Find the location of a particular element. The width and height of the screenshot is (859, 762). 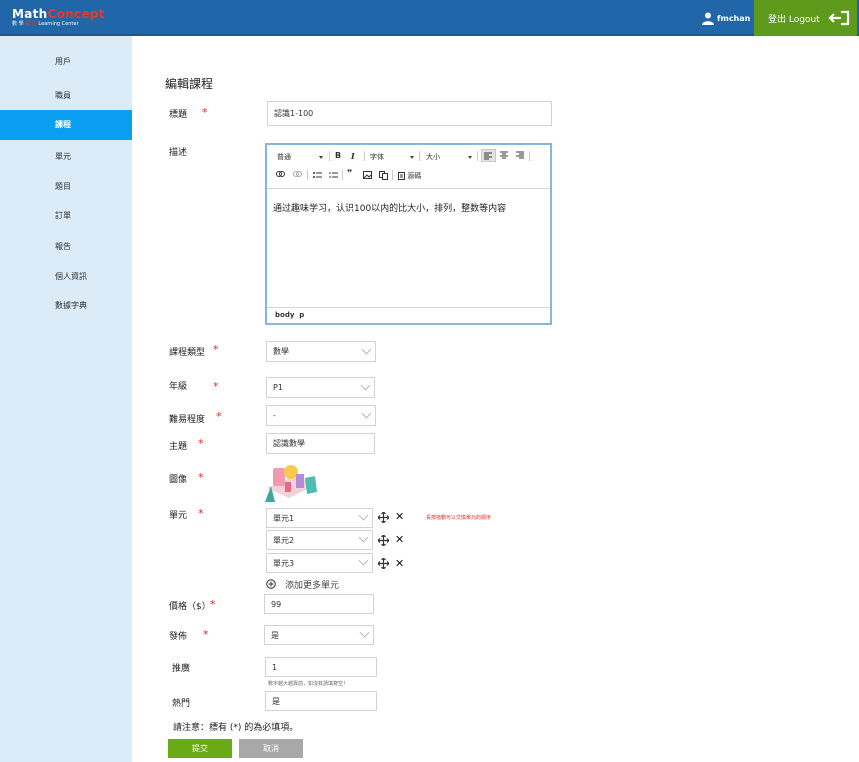

difficulty-select: - is located at coordinates (321, 415).